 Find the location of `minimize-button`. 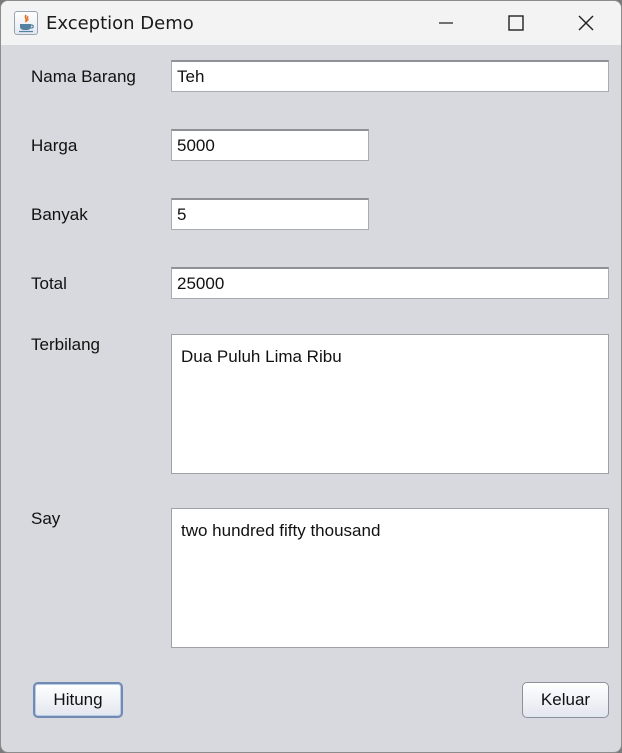

minimize-button is located at coordinates (446, 23).